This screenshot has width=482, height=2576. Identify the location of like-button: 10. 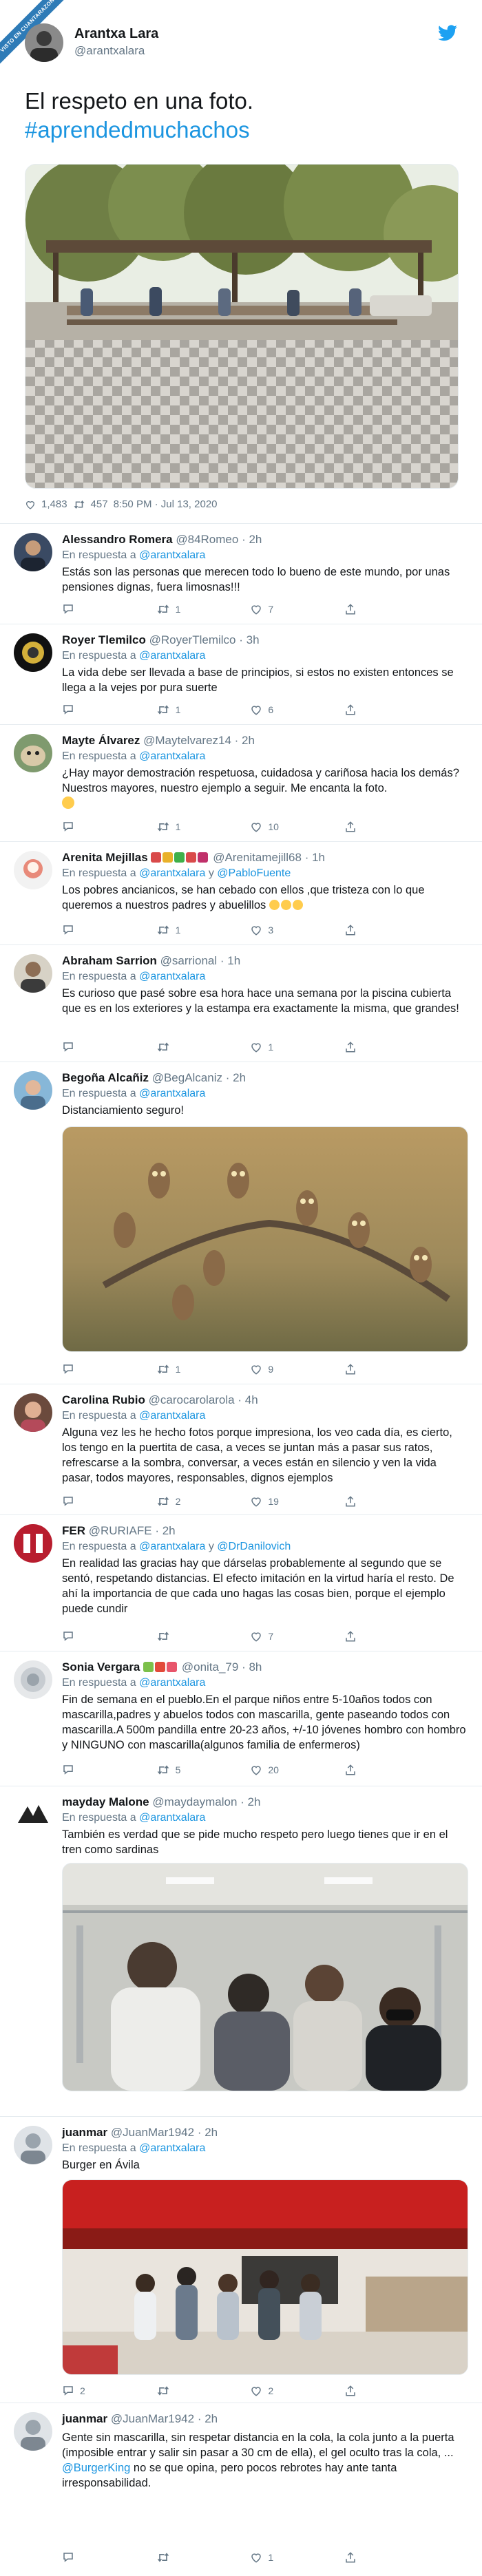
(277, 827).